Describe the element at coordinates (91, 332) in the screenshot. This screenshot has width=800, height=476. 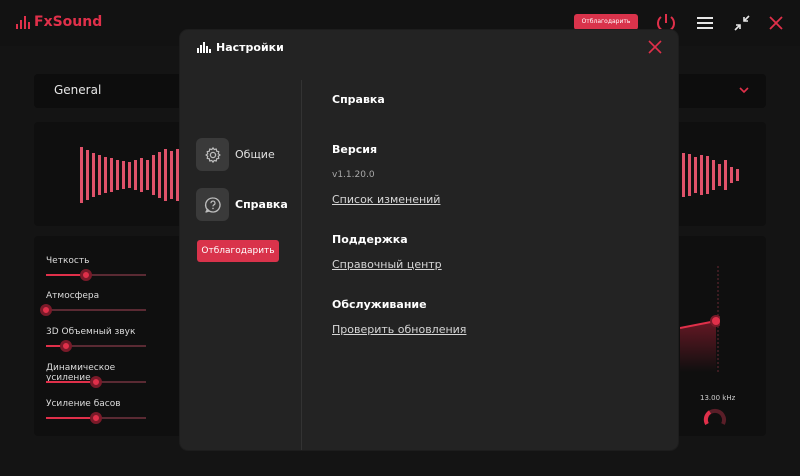
I see `effect-label: 3D Объемный звук` at that location.